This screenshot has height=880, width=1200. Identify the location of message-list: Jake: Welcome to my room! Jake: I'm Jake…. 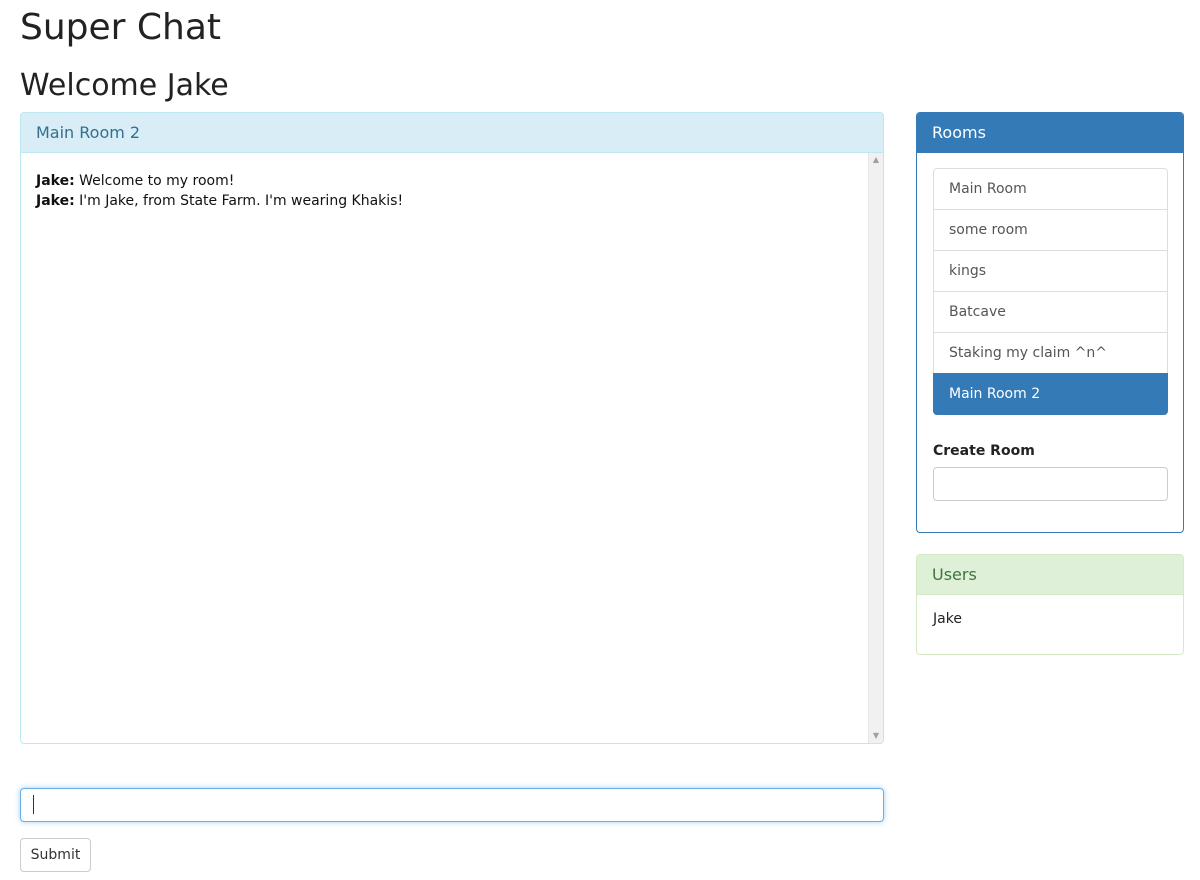
(444, 191).